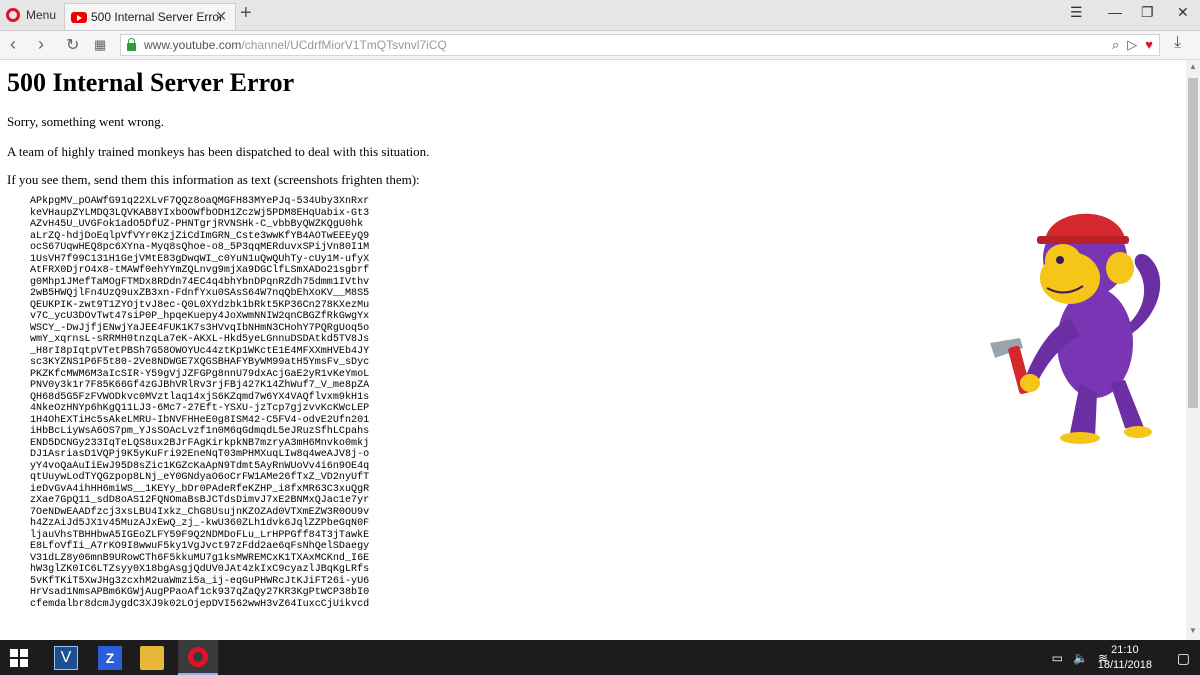 The image size is (1200, 675). I want to click on scroll-down-icon: ▼, so click(1193, 630).